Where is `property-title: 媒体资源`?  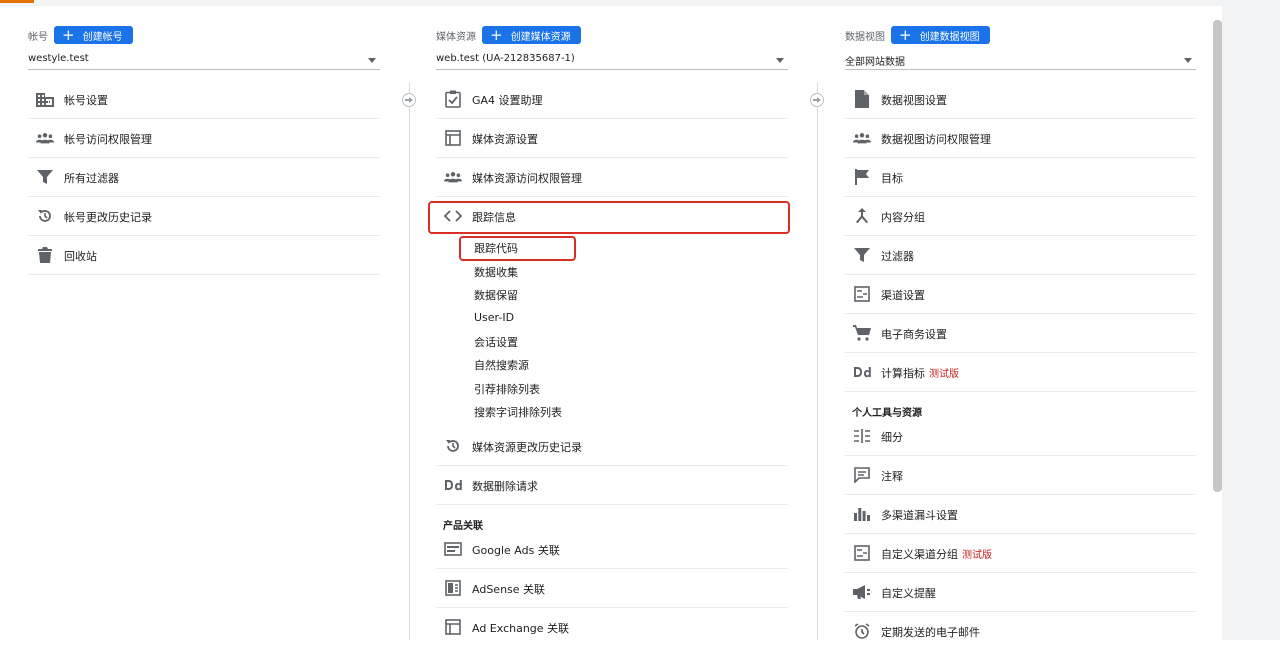
property-title: 媒体资源 is located at coordinates (456, 37).